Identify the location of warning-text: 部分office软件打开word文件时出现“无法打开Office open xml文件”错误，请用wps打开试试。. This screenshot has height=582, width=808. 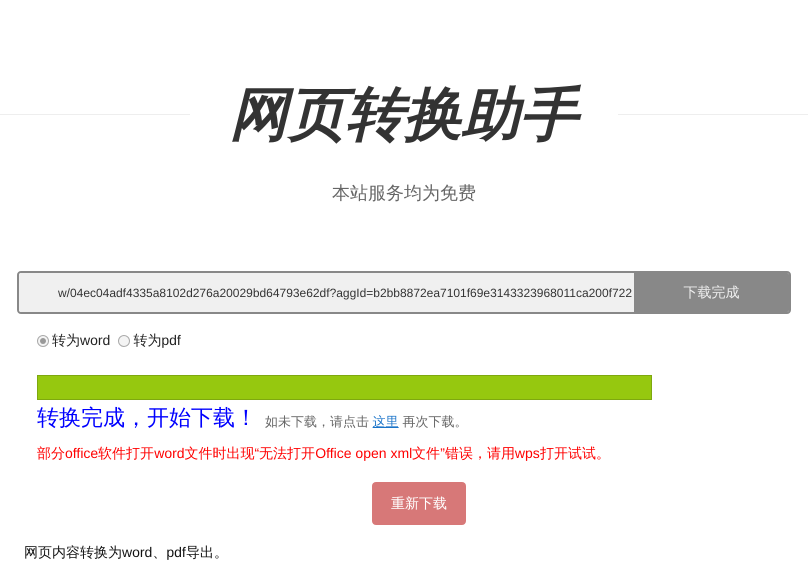
(323, 453).